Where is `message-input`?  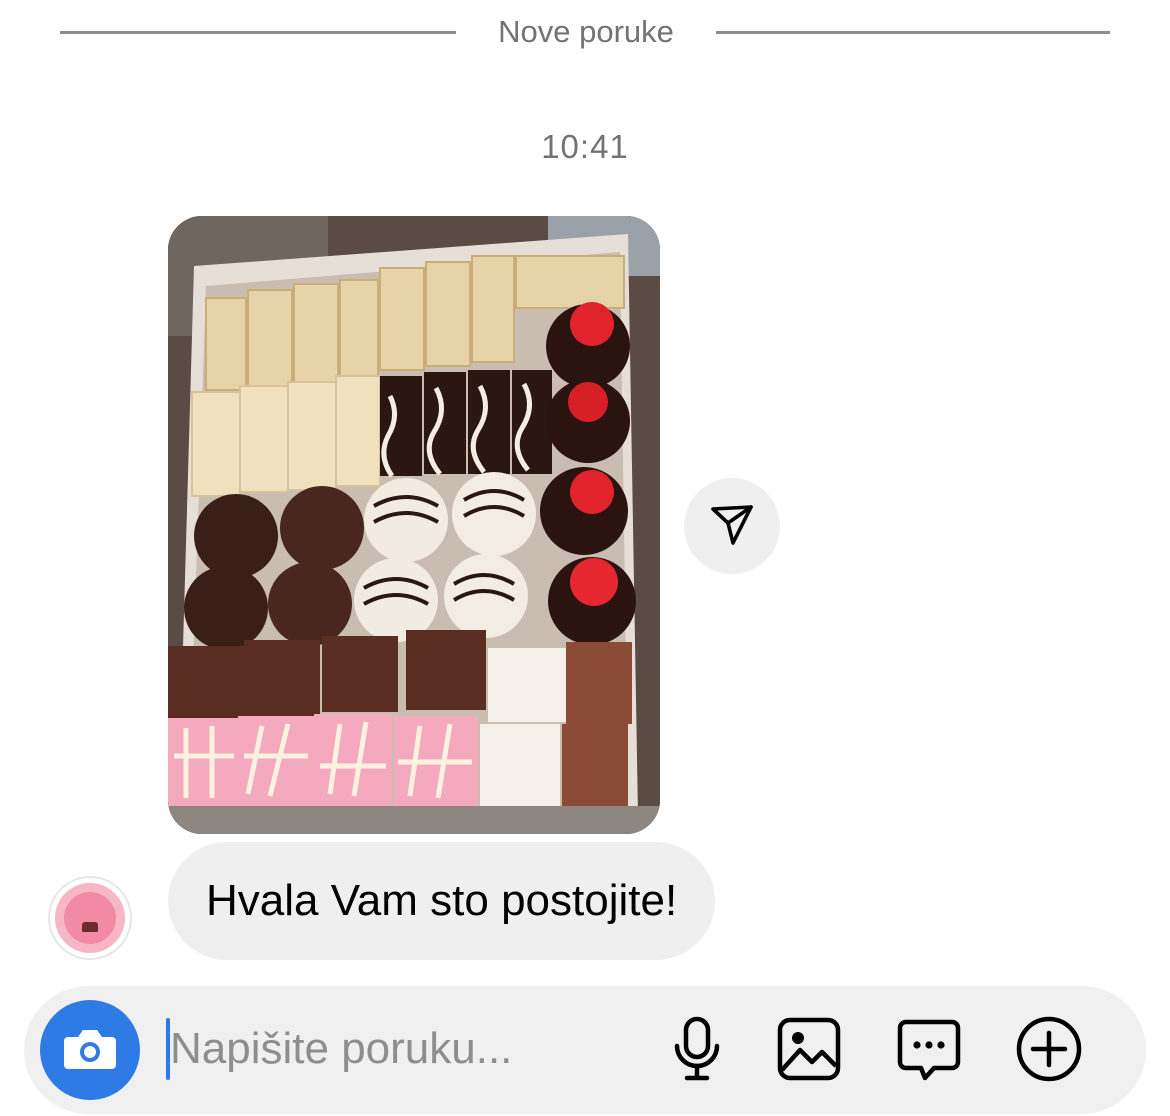
message-input is located at coordinates (400, 1049).